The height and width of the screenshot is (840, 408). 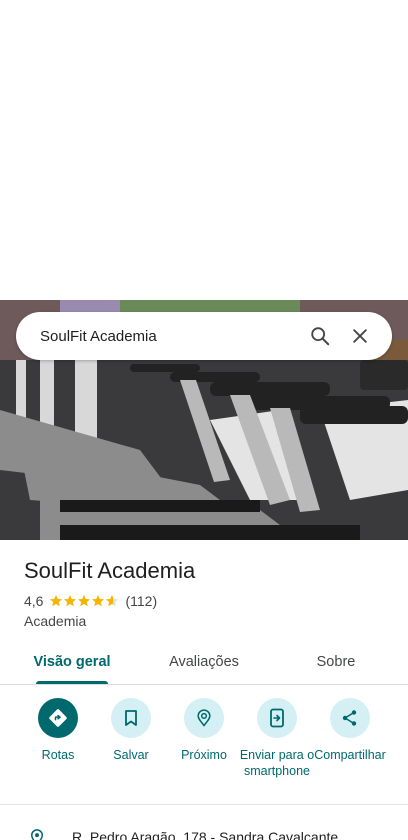 What do you see at coordinates (58, 755) in the screenshot?
I see `directions-label: Rotas` at bounding box center [58, 755].